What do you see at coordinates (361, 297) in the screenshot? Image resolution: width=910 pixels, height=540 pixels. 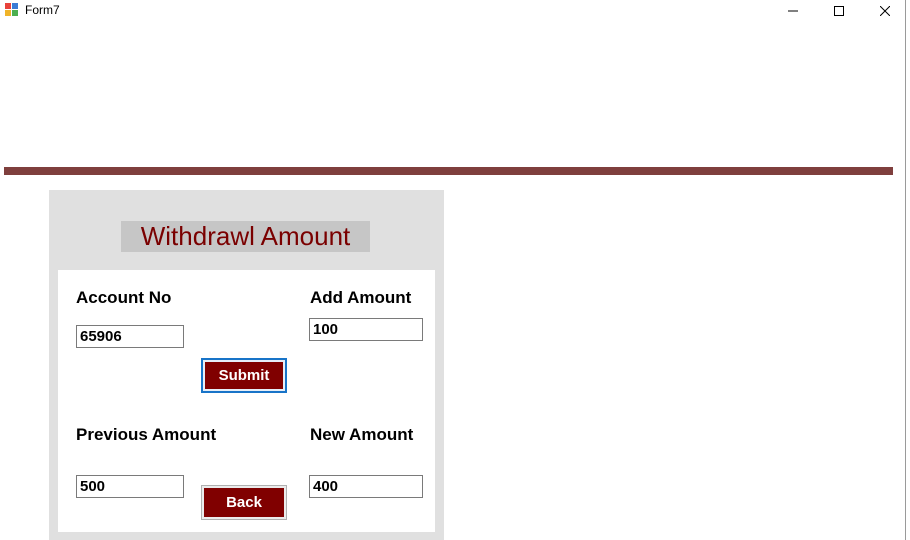 I see `add-amount-label: Add Amount` at bounding box center [361, 297].